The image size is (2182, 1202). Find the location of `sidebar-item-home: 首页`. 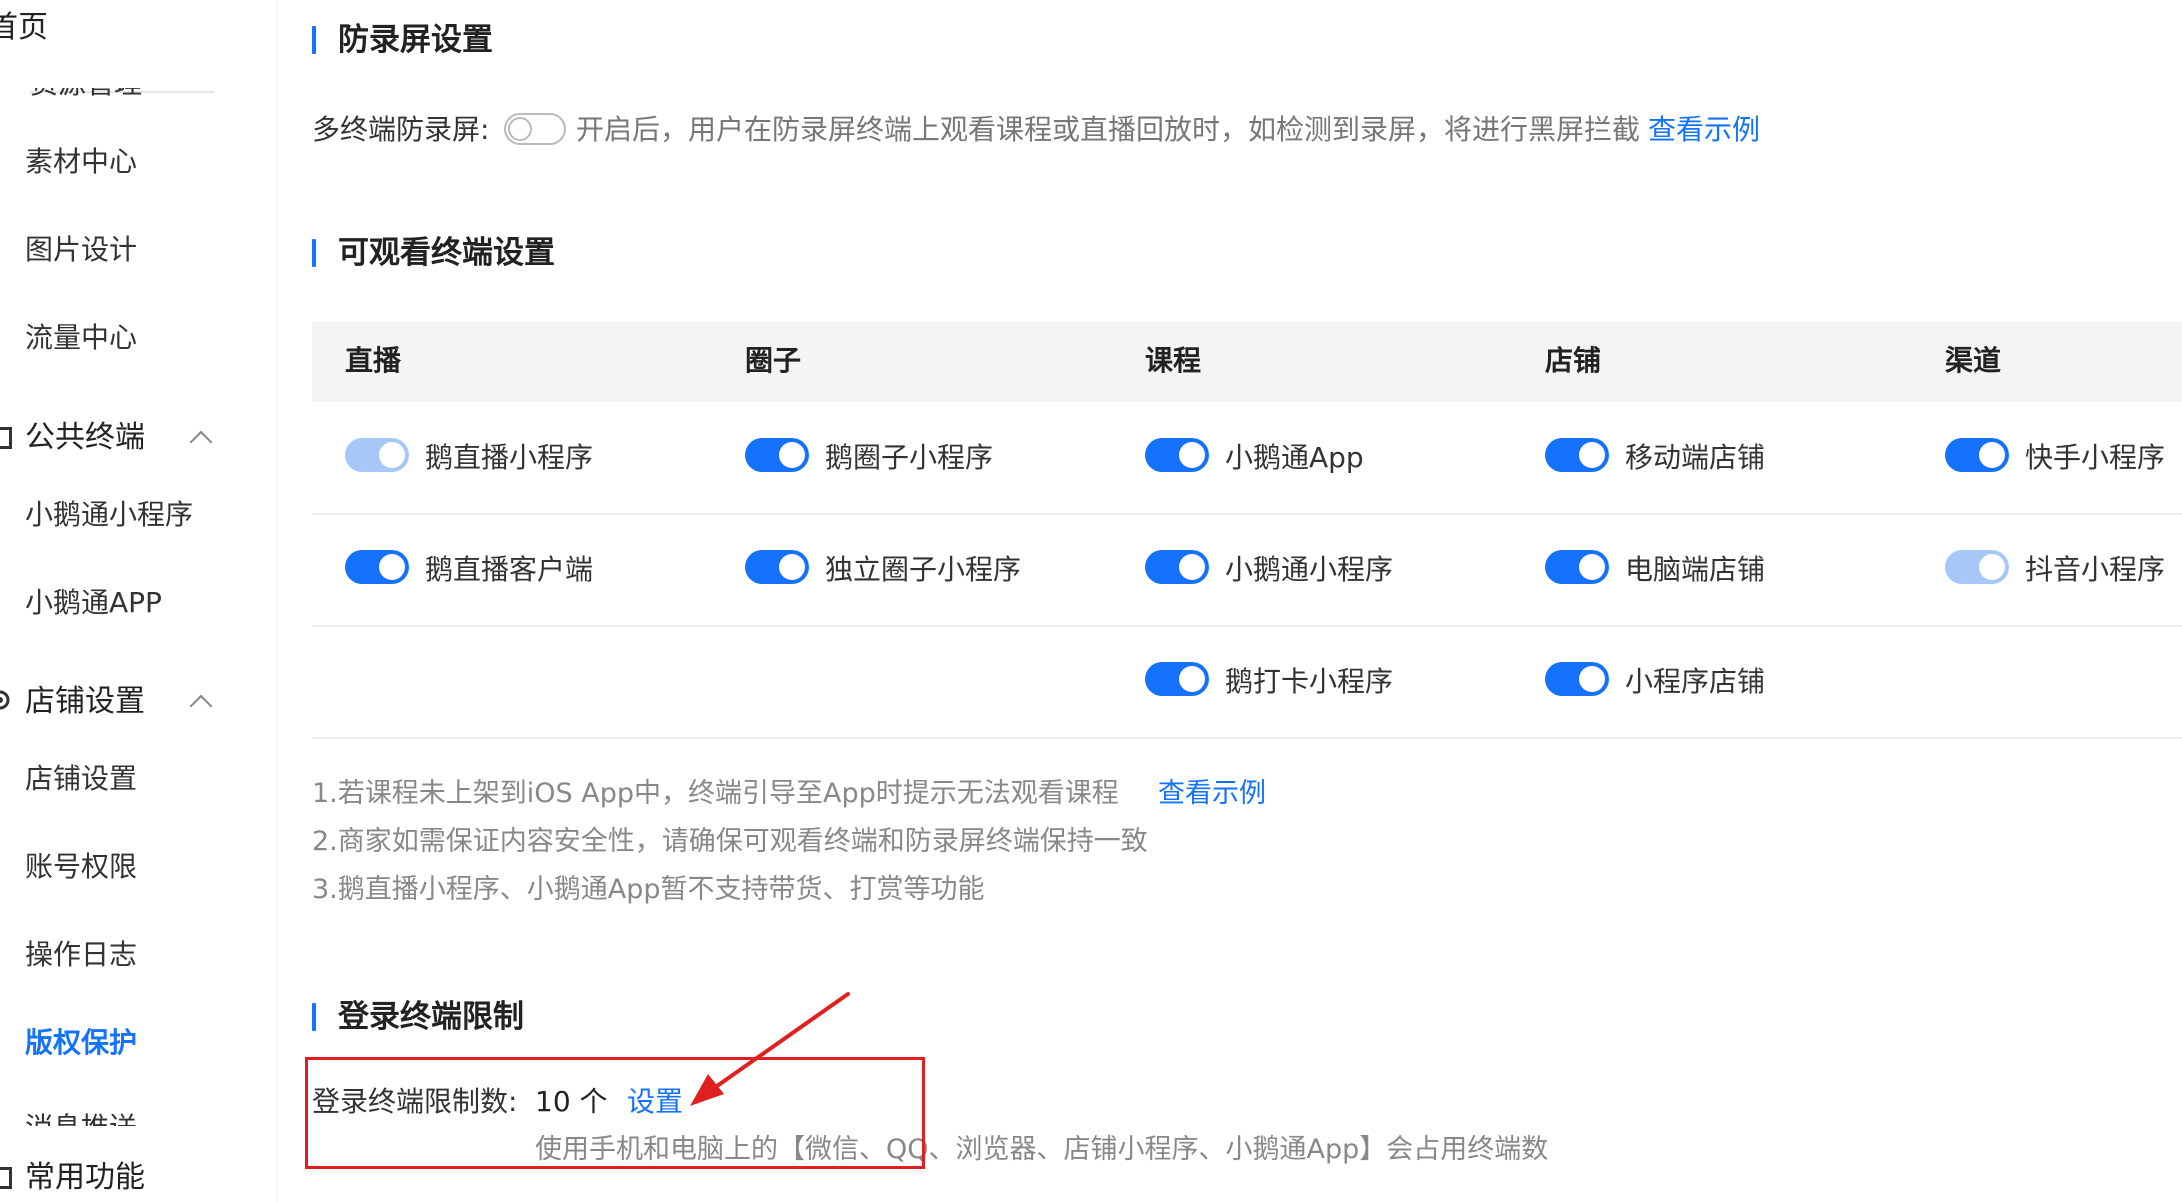

sidebar-item-home: 首页 is located at coordinates (24, 28).